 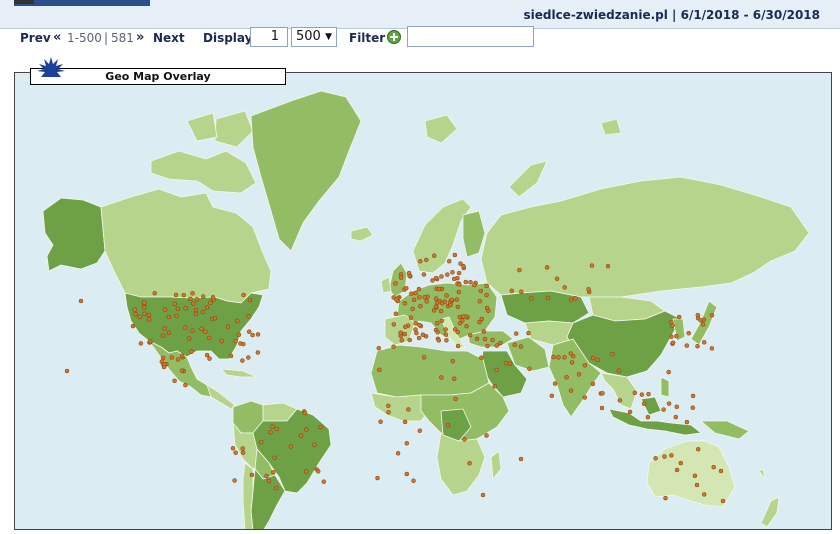 I want to click on add-filter-icon, so click(x=394, y=37).